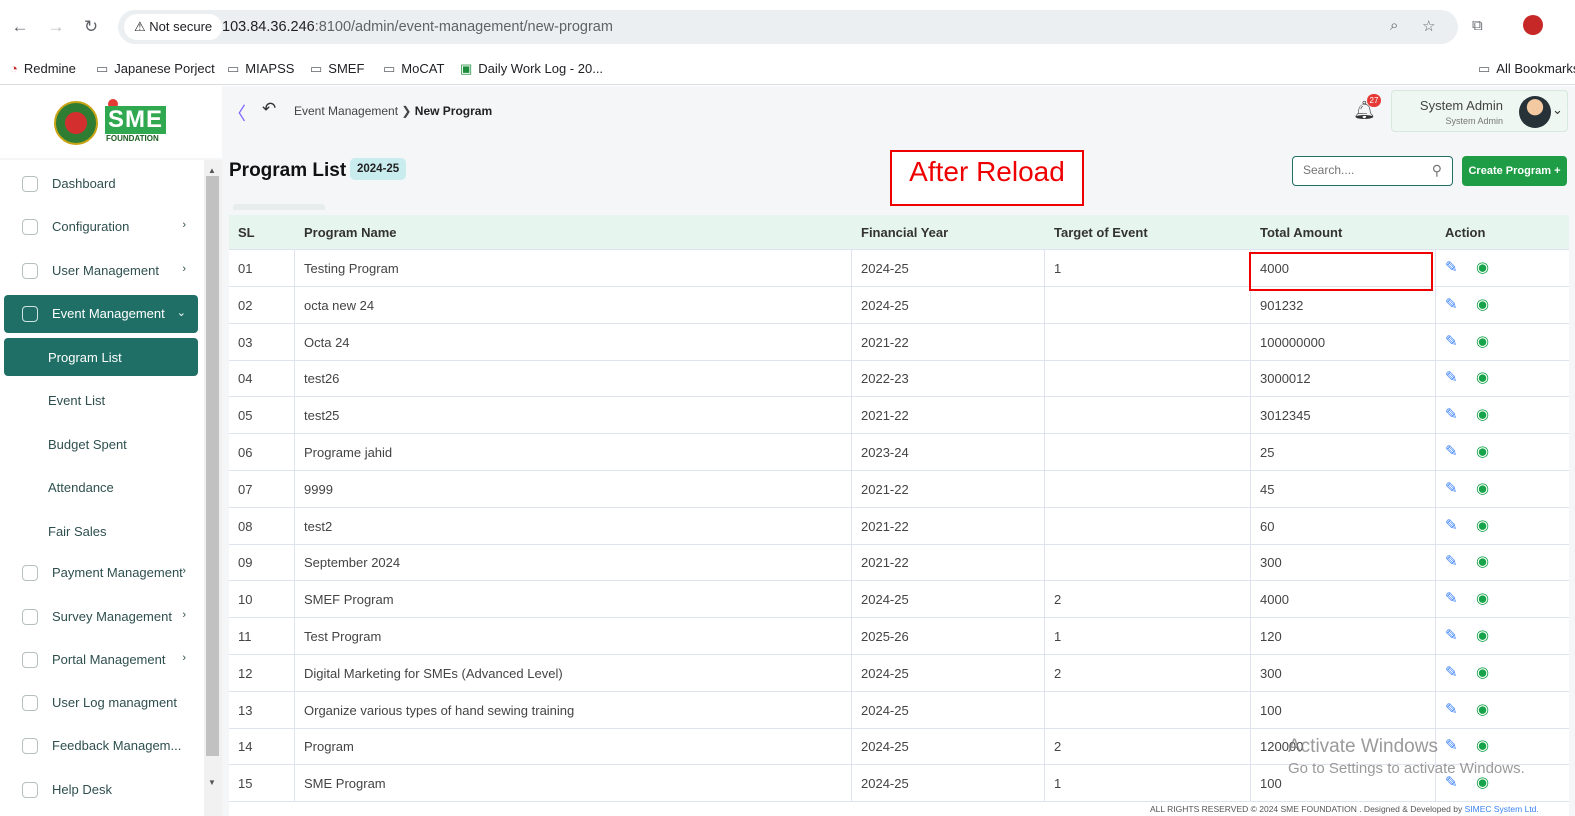 The image size is (1575, 816). What do you see at coordinates (1363, 746) in the screenshot?
I see `windows-watermark-title: Activate Windows` at bounding box center [1363, 746].